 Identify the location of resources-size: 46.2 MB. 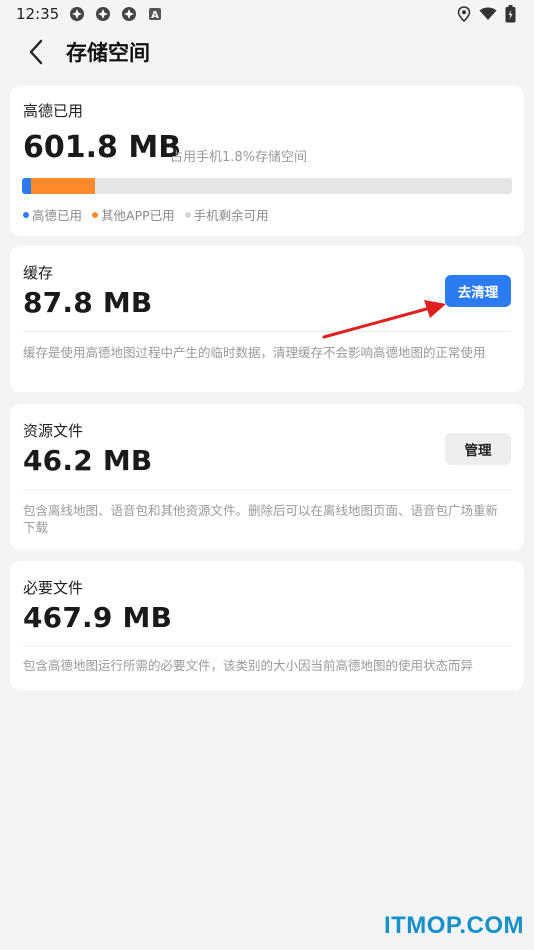
(88, 460).